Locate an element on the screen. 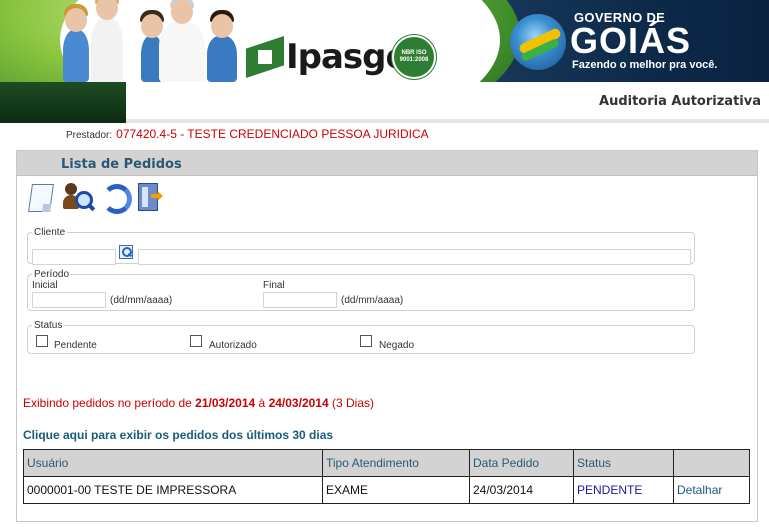 The height and width of the screenshot is (527, 769). status-legend: Status is located at coordinates (48, 325).